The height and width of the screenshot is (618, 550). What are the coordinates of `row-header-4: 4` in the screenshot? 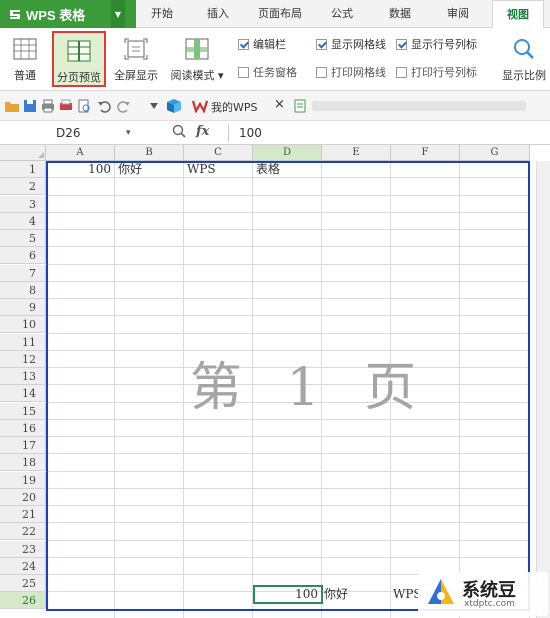 It's located at (23, 221).